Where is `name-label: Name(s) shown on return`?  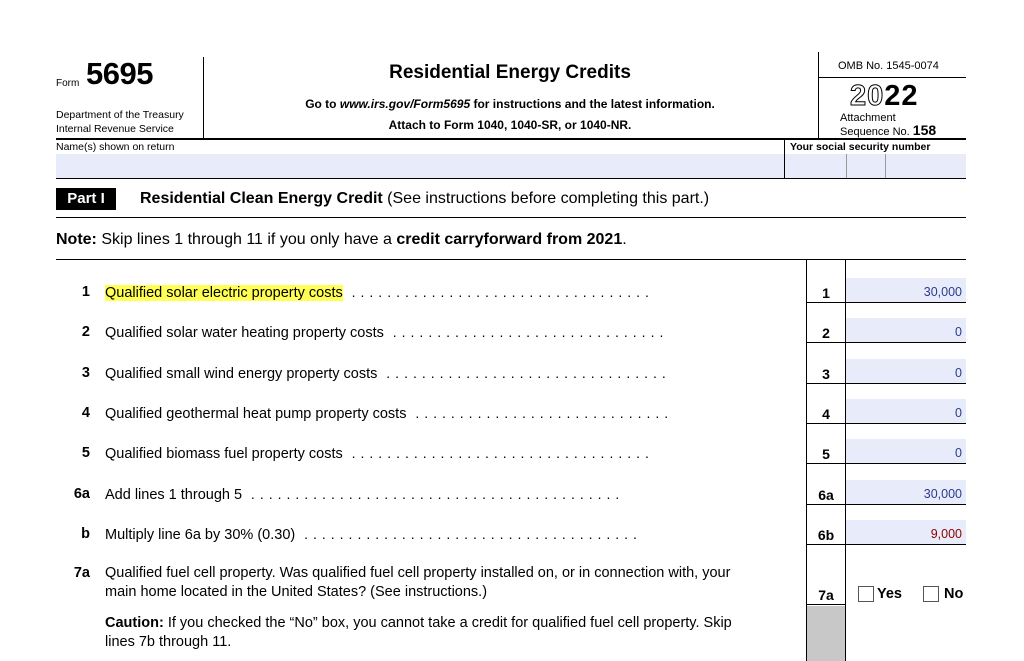 name-label: Name(s) shown on return is located at coordinates (115, 147).